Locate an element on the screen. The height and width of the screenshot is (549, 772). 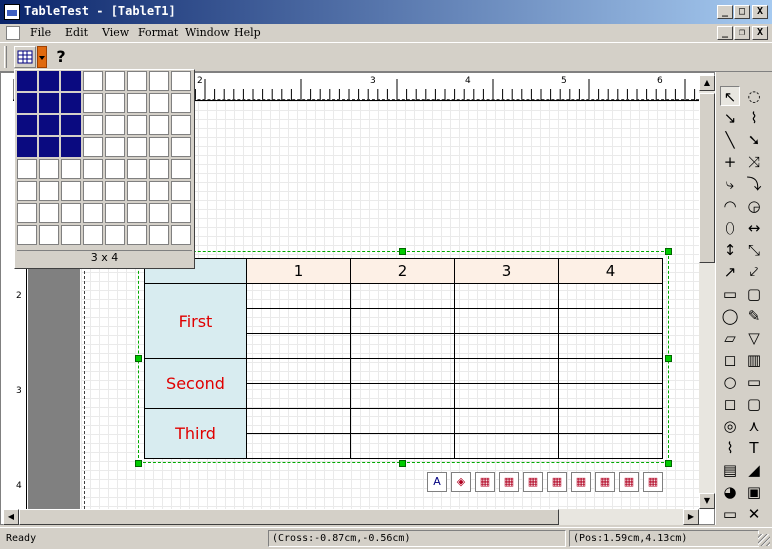
vertical-scrollbar: ▲ ▼ is located at coordinates (707, 292).